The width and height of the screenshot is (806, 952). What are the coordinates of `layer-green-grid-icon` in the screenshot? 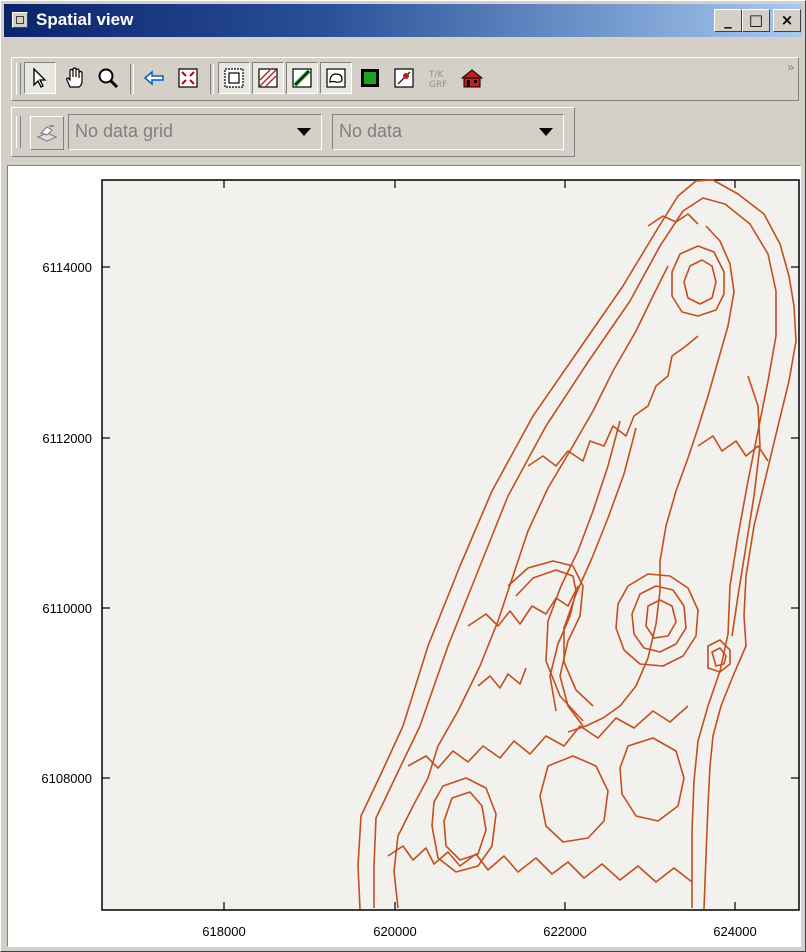 It's located at (370, 78).